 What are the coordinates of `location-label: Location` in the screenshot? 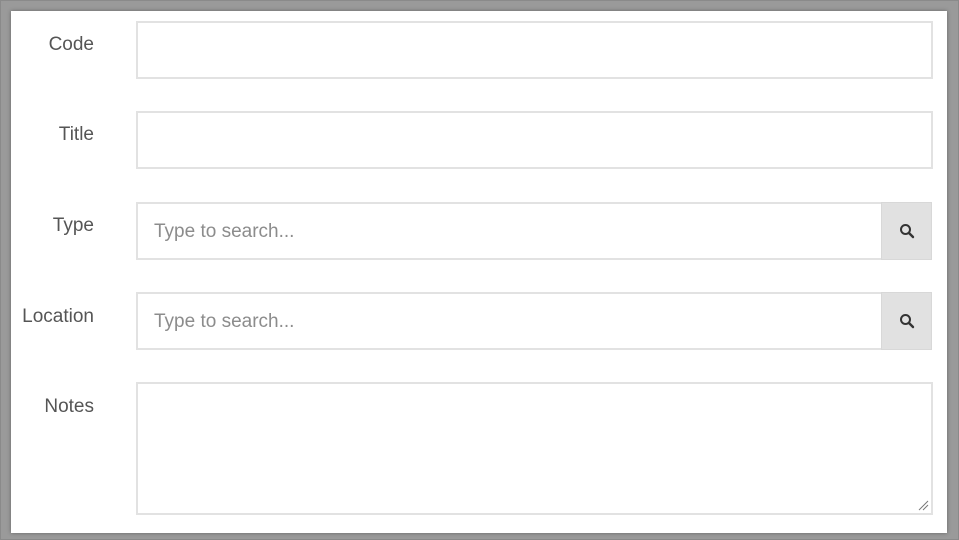 It's located at (58, 316).